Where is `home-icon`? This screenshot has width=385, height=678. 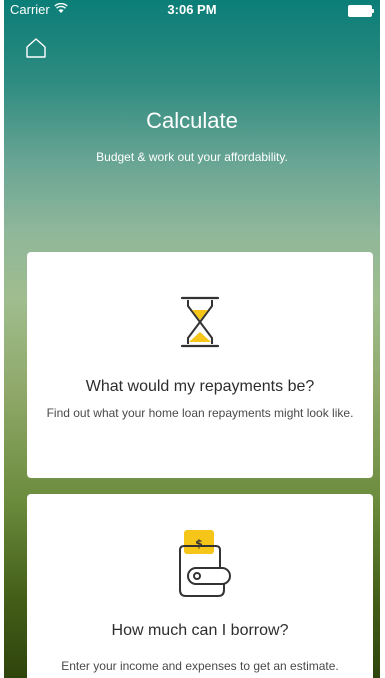
home-icon is located at coordinates (36, 48).